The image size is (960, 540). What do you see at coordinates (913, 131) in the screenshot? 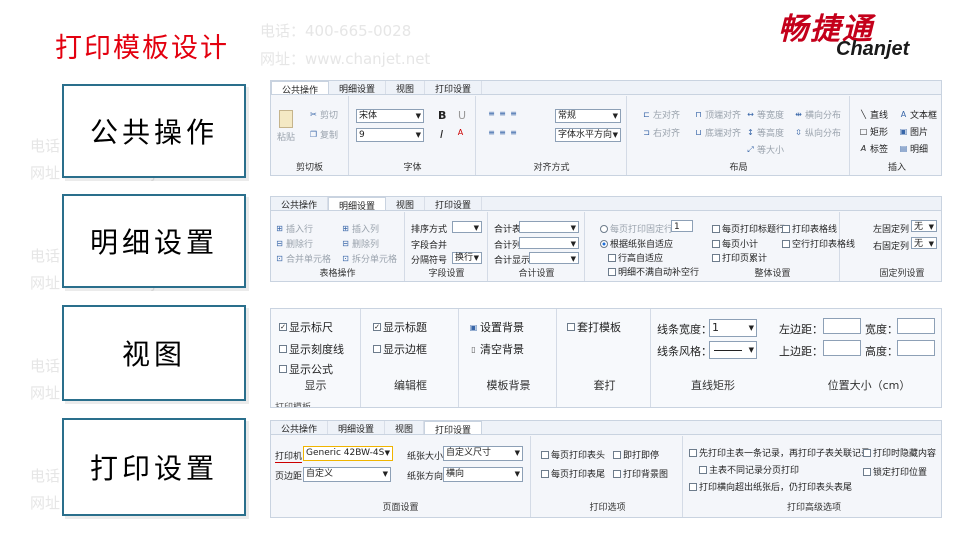
I see `image-button: ▣ 图片` at bounding box center [913, 131].